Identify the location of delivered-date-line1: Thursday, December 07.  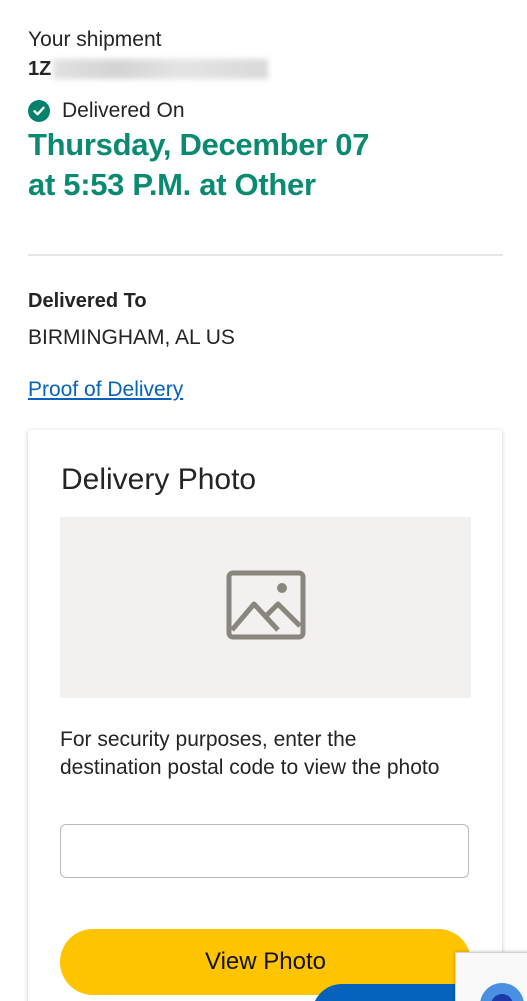
(199, 144).